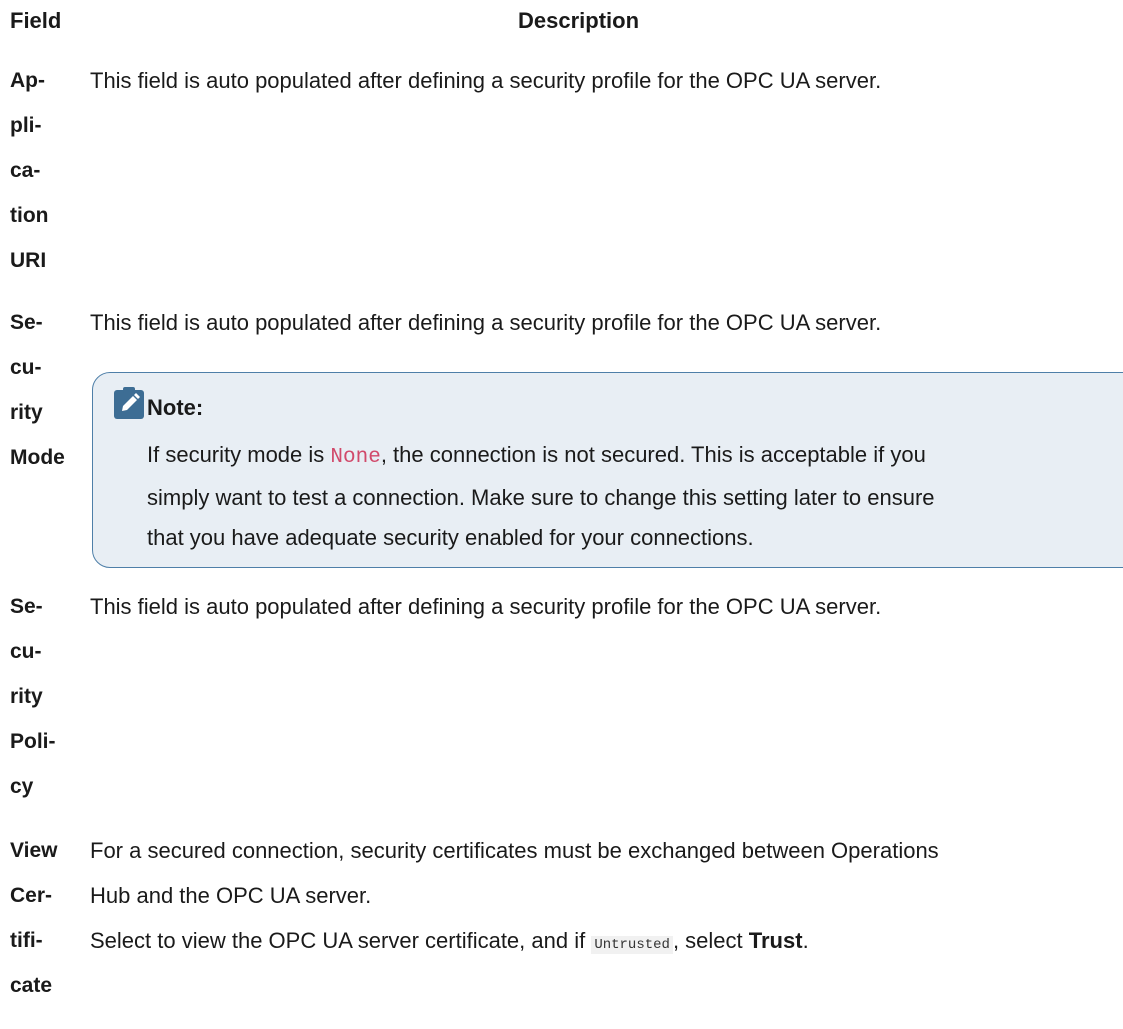  I want to click on note-title: Note:, so click(175, 407).